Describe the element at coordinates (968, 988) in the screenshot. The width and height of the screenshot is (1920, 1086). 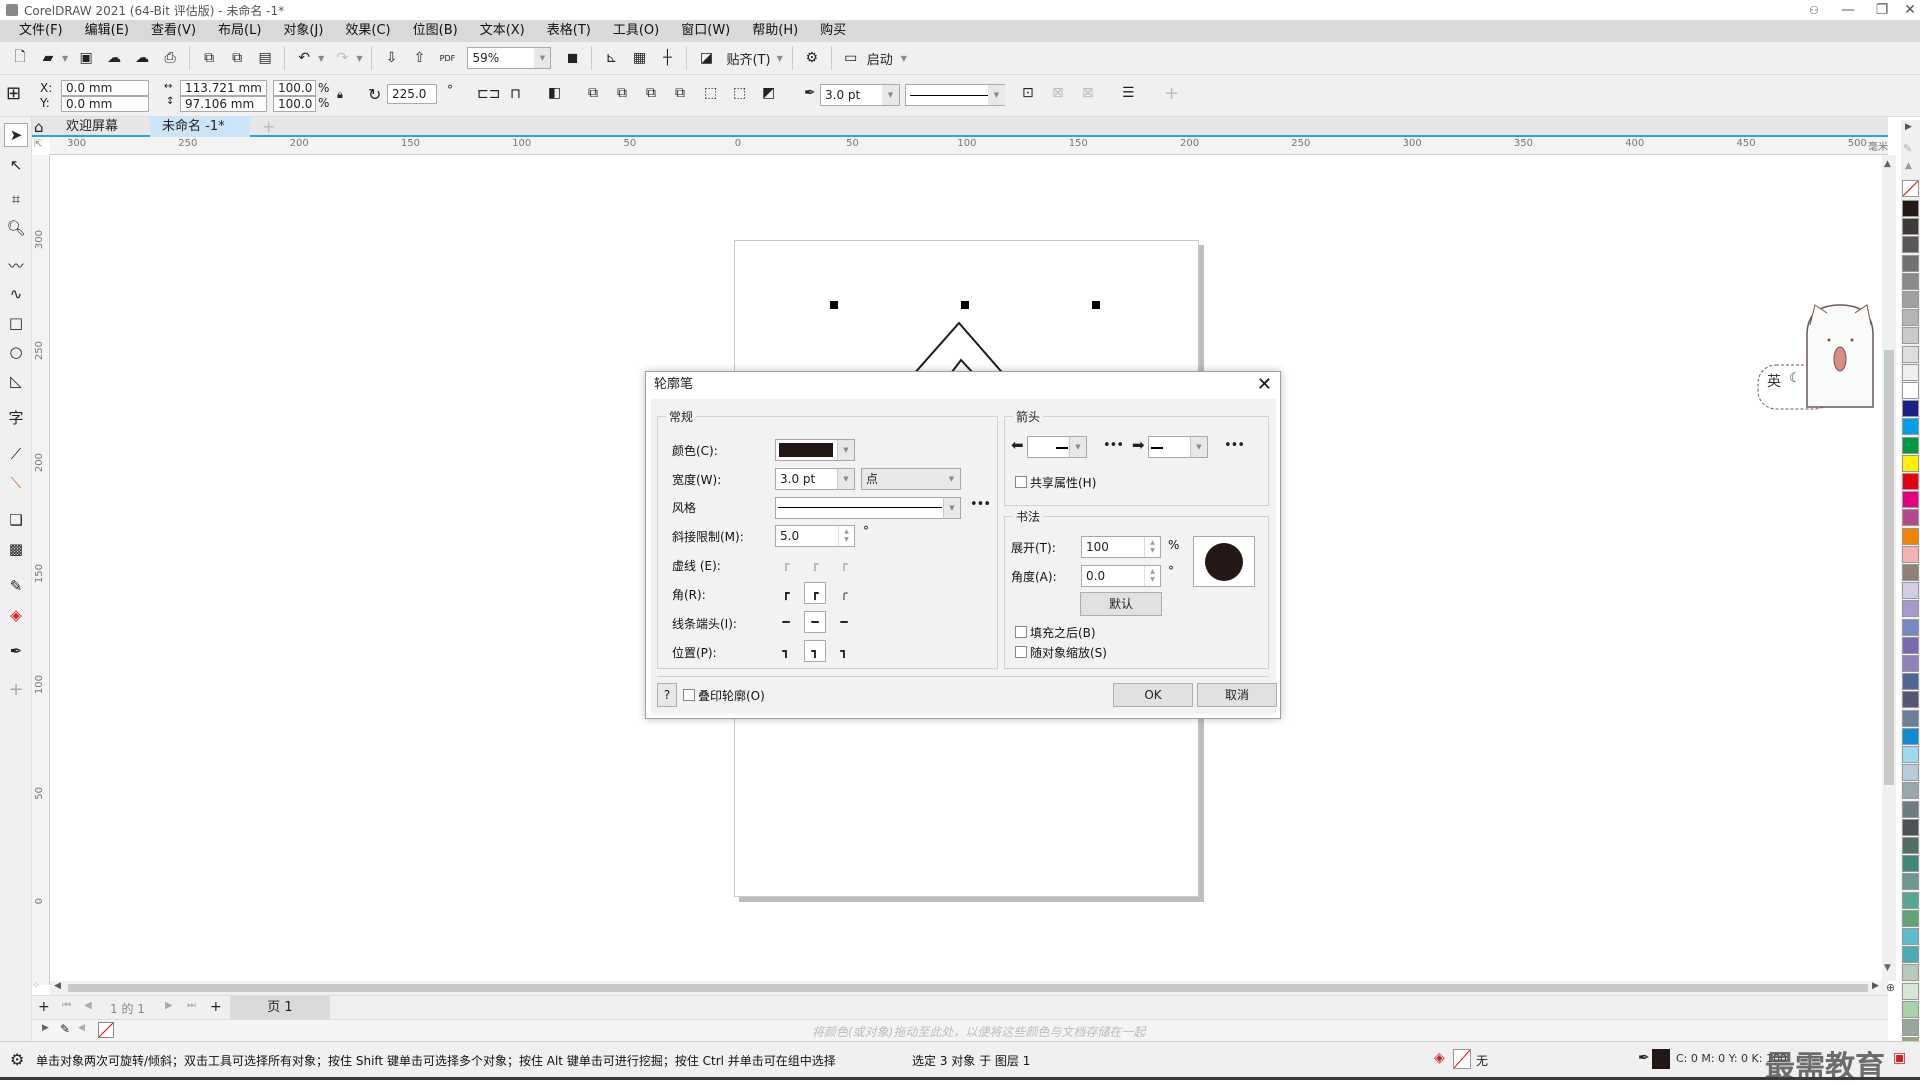
I see `horizontal-scroll-thumb` at that location.